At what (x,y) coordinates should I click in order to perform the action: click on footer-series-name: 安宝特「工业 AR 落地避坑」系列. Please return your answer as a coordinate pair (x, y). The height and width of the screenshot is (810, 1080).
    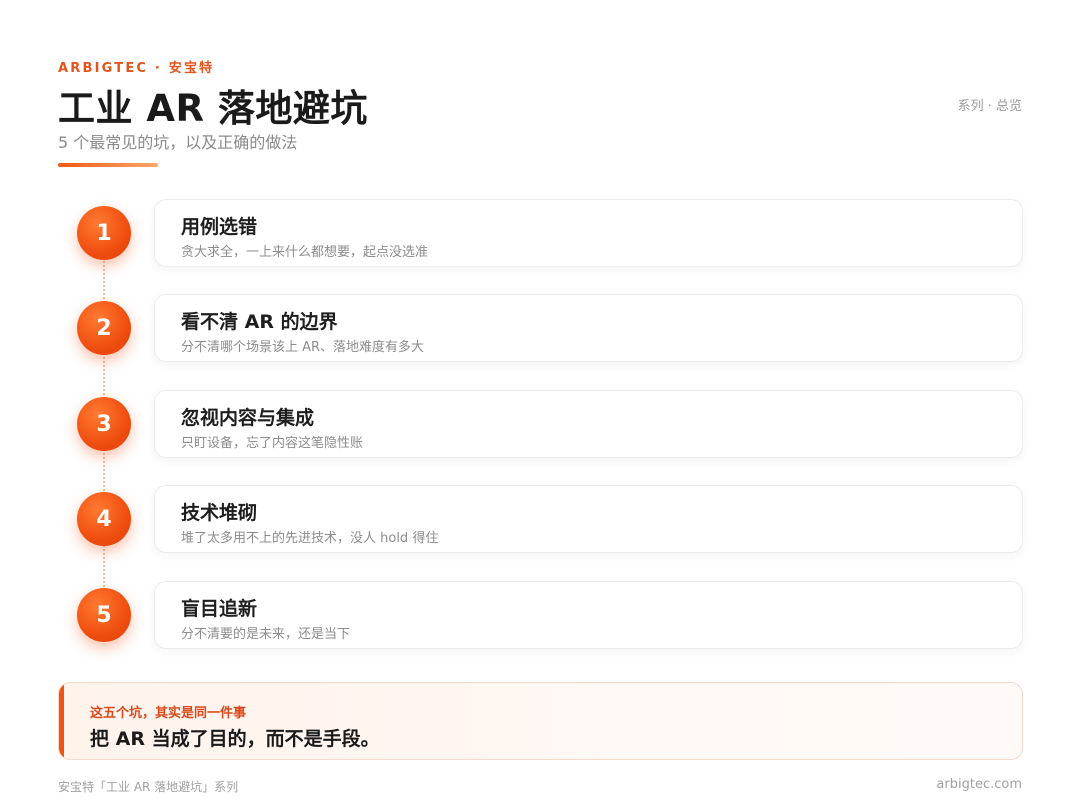
    Looking at the image, I should click on (148, 787).